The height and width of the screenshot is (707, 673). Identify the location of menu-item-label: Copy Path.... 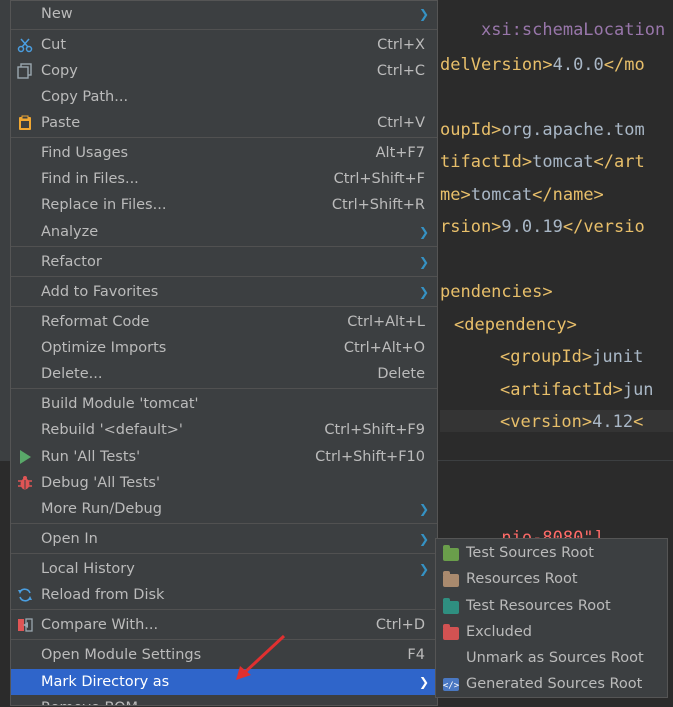
(85, 97).